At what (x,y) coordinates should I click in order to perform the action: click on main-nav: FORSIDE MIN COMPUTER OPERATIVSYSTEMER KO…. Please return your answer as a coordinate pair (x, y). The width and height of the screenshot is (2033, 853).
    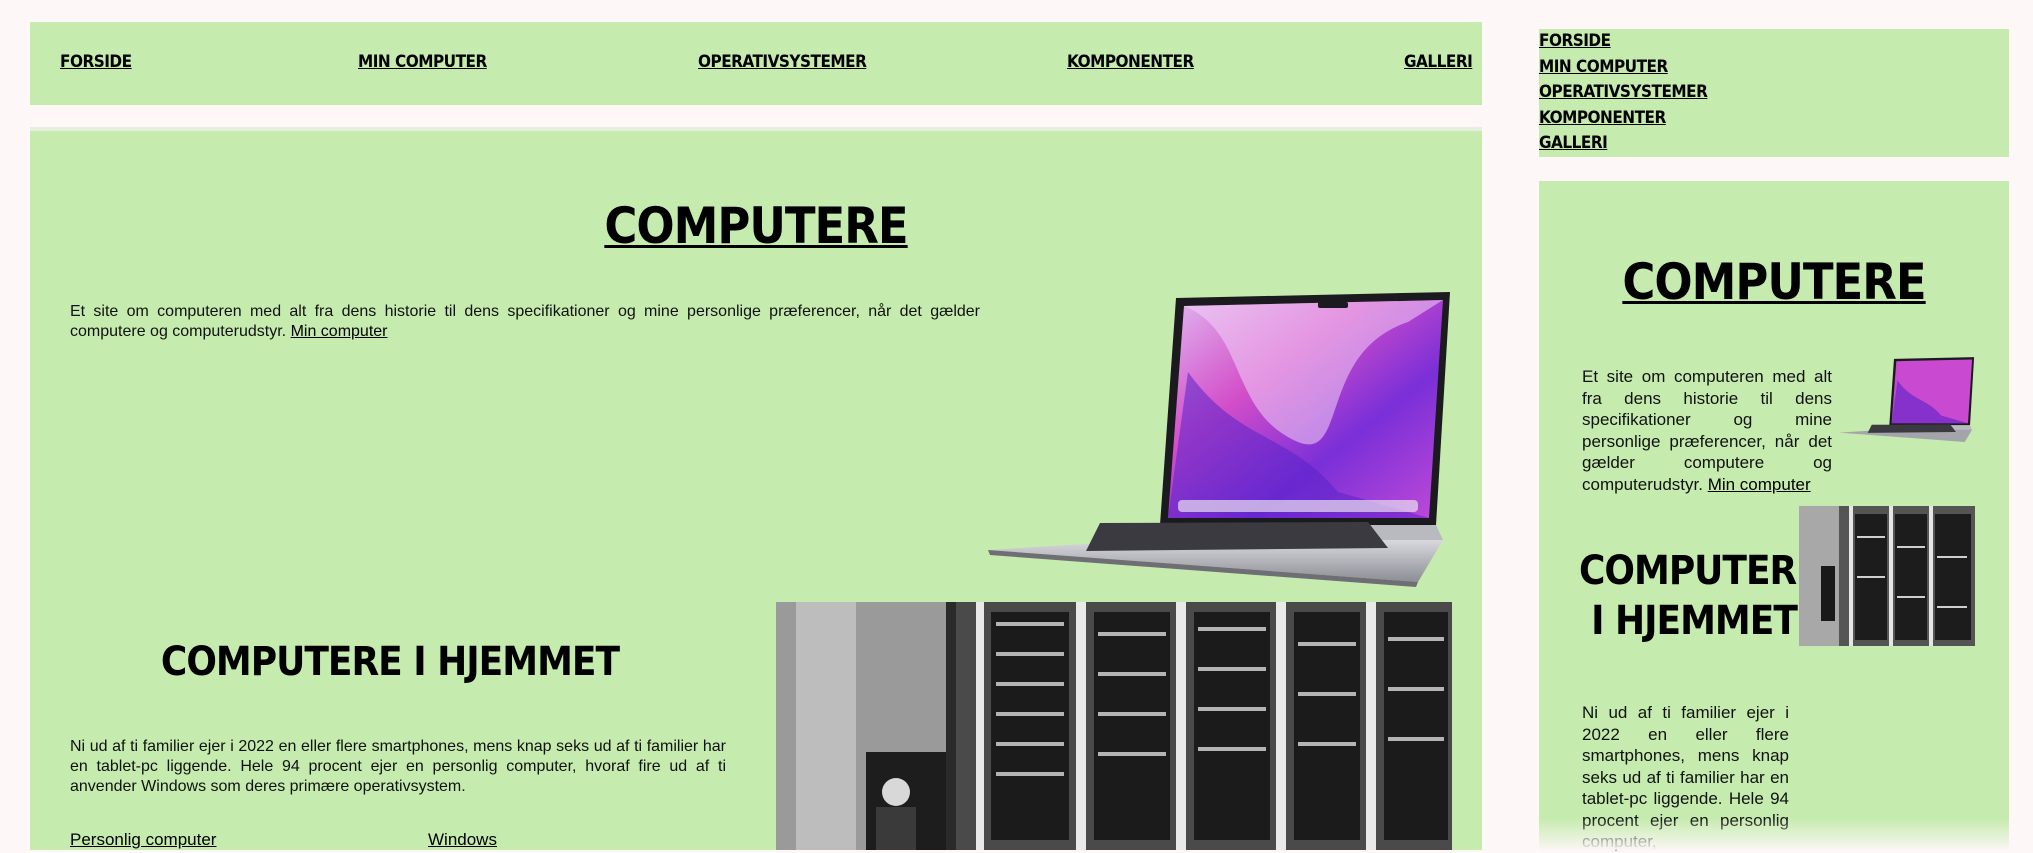
    Looking at the image, I should click on (756, 63).